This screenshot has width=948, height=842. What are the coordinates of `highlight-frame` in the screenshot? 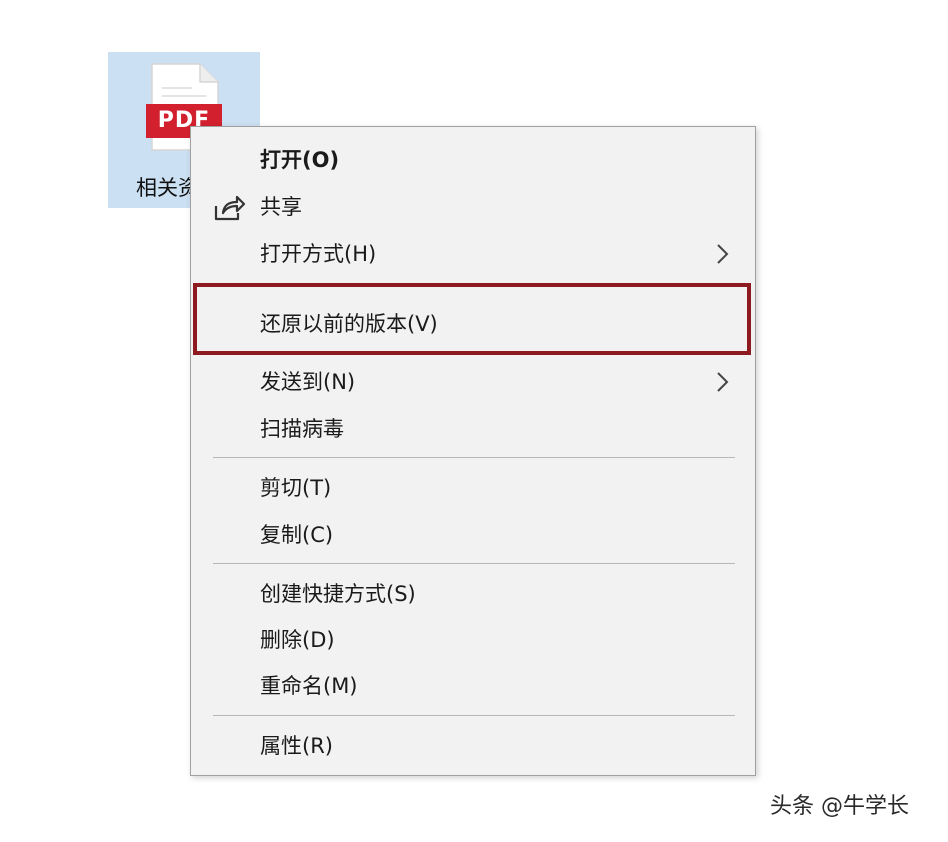 It's located at (472, 319).